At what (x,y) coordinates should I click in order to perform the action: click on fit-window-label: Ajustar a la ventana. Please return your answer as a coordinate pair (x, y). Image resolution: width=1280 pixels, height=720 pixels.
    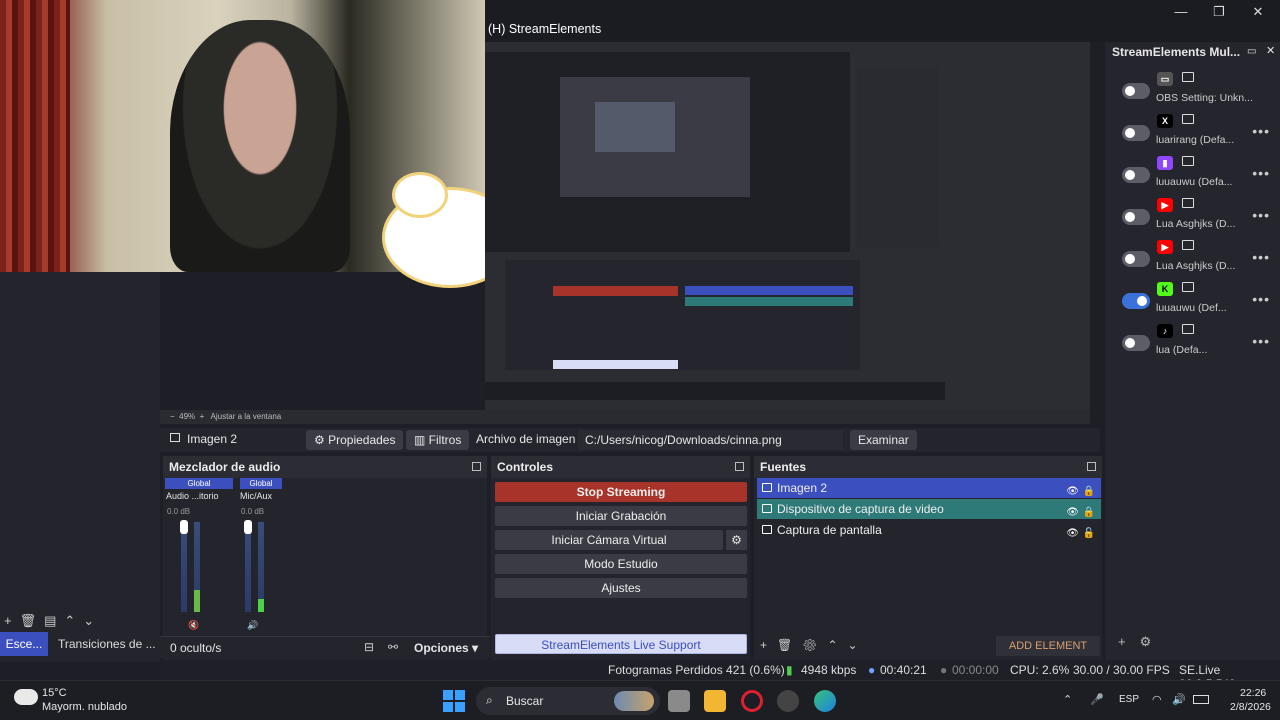
    Looking at the image, I should click on (246, 416).